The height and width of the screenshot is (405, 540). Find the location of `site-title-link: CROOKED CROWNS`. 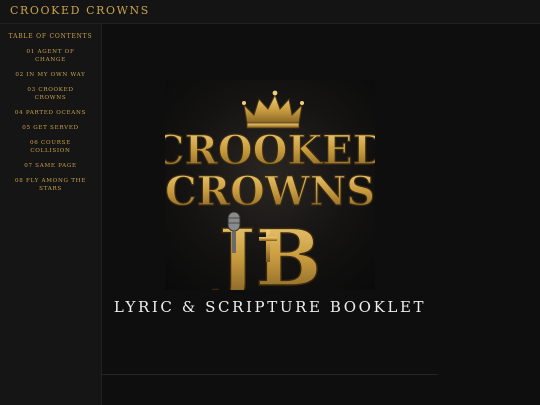

site-title-link: CROOKED CROWNS is located at coordinates (80, 10).